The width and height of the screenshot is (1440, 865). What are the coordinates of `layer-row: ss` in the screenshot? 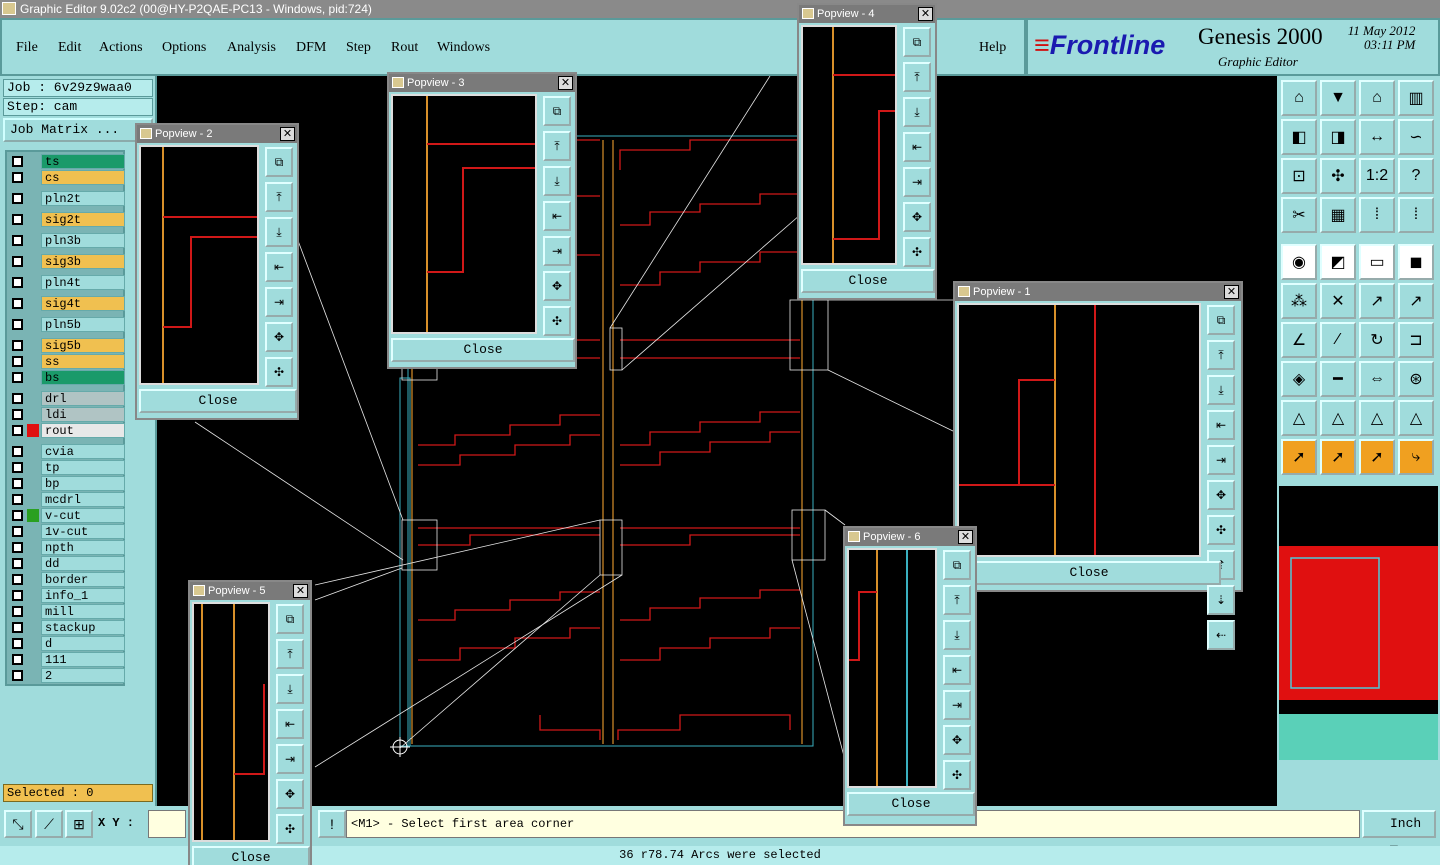 It's located at (67, 361).